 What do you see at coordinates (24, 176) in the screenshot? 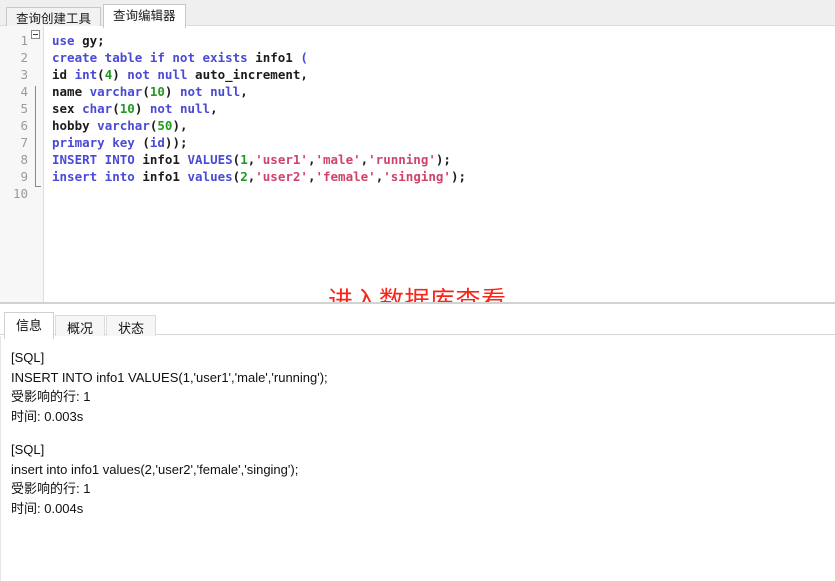
I see `line-number: 9` at bounding box center [24, 176].